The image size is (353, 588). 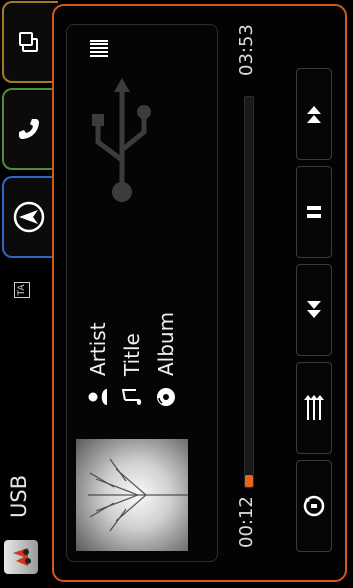 I want to click on usb-icon, so click(x=122, y=138).